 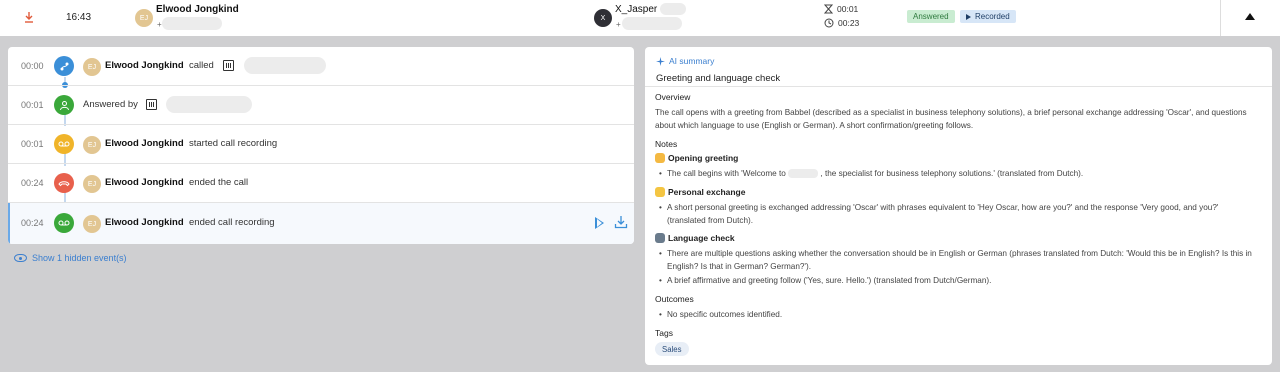 What do you see at coordinates (674, 299) in the screenshot?
I see `outcomes-heading: Outcomes` at bounding box center [674, 299].